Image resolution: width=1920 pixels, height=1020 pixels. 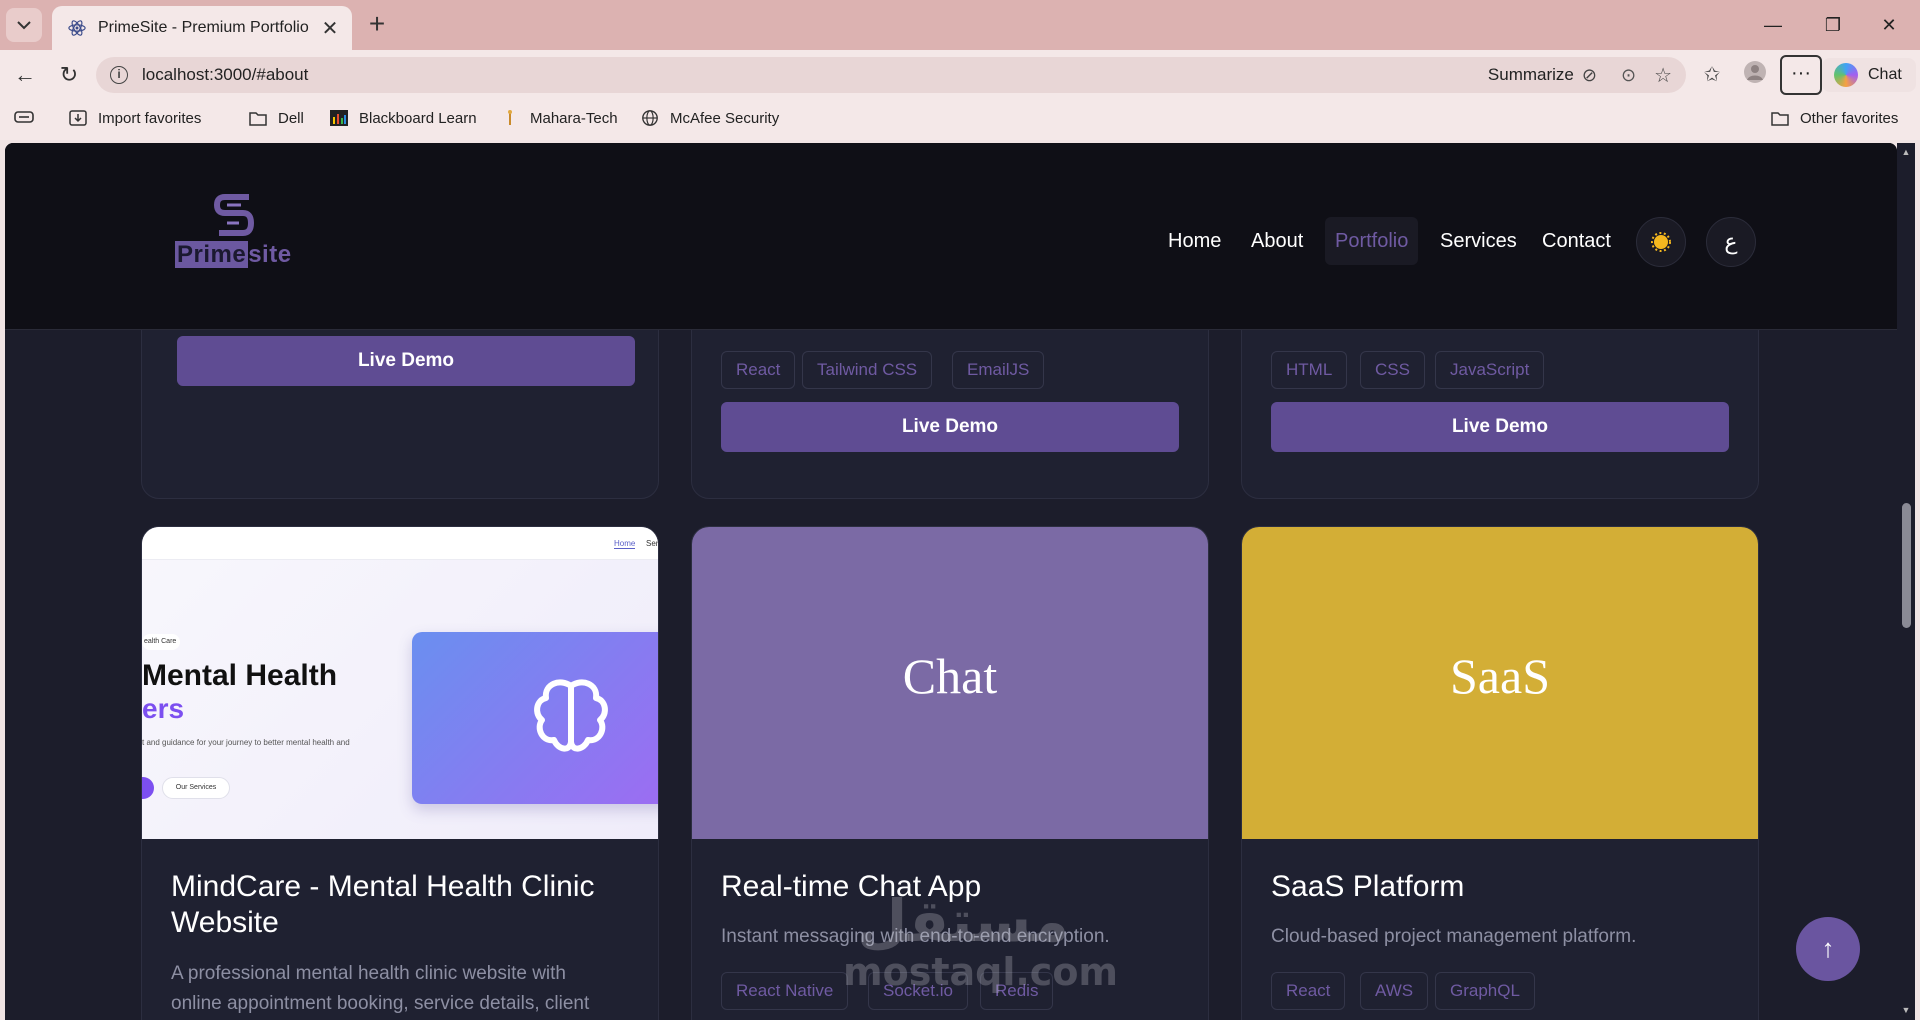 I want to click on more-options-button: ···, so click(x=1801, y=75).